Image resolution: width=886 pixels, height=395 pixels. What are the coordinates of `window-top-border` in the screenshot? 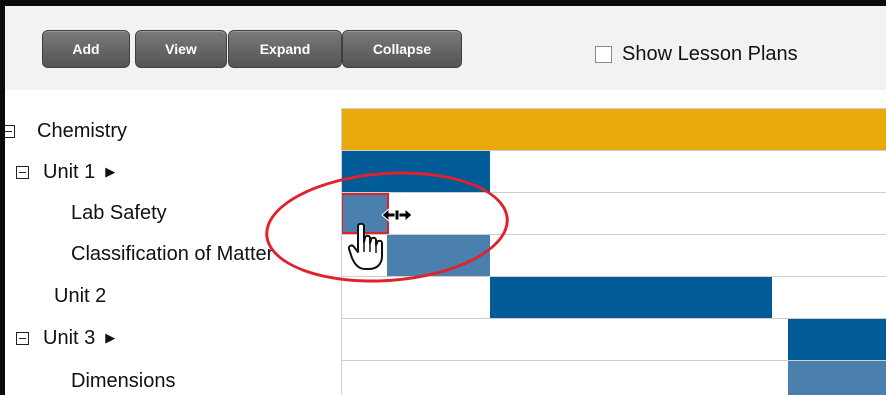 It's located at (443, 3).